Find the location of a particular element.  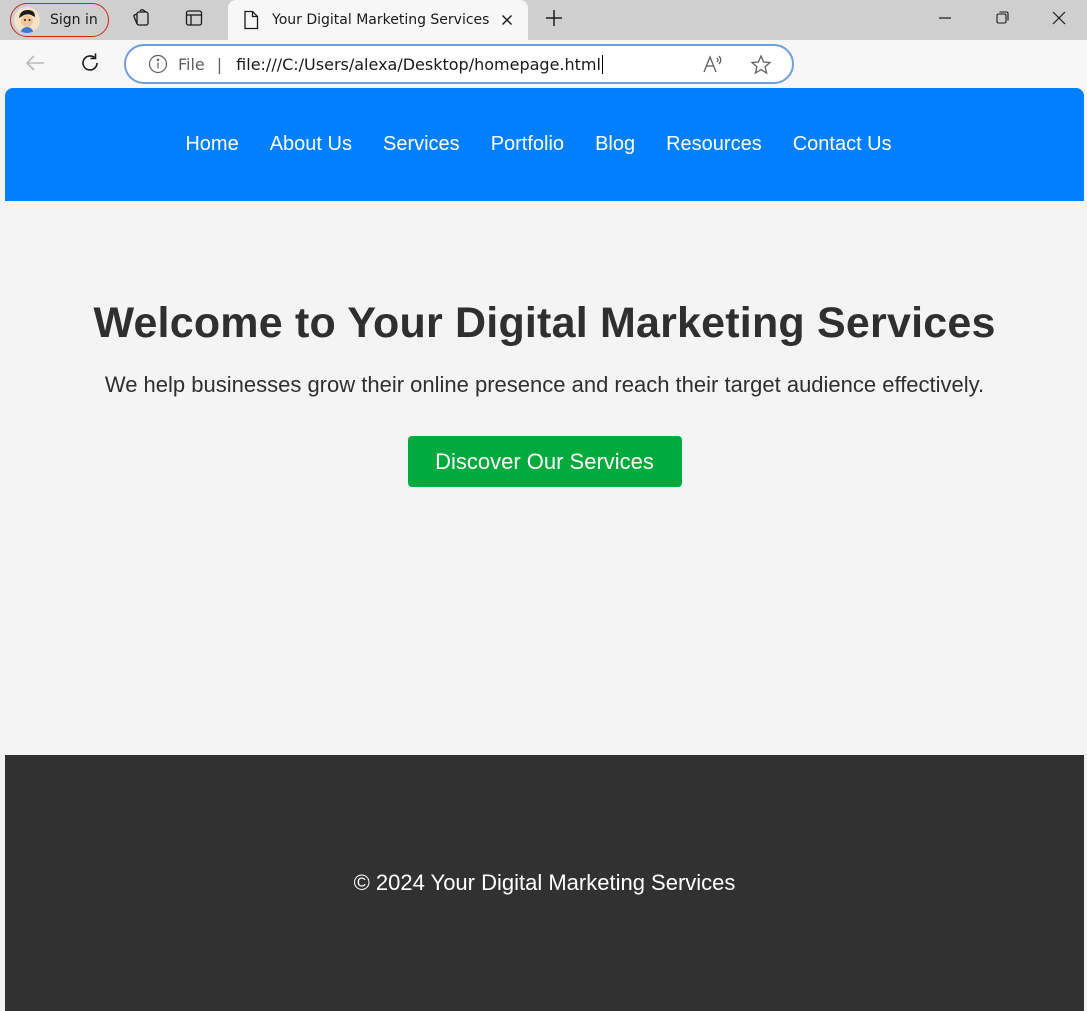

collections-icon is located at coordinates (141, 20).